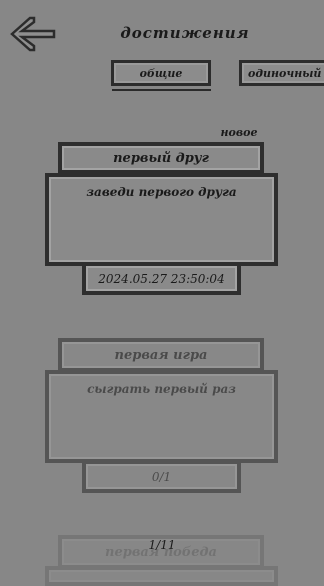  I want to click on achievement-title: первая игра, so click(161, 355).